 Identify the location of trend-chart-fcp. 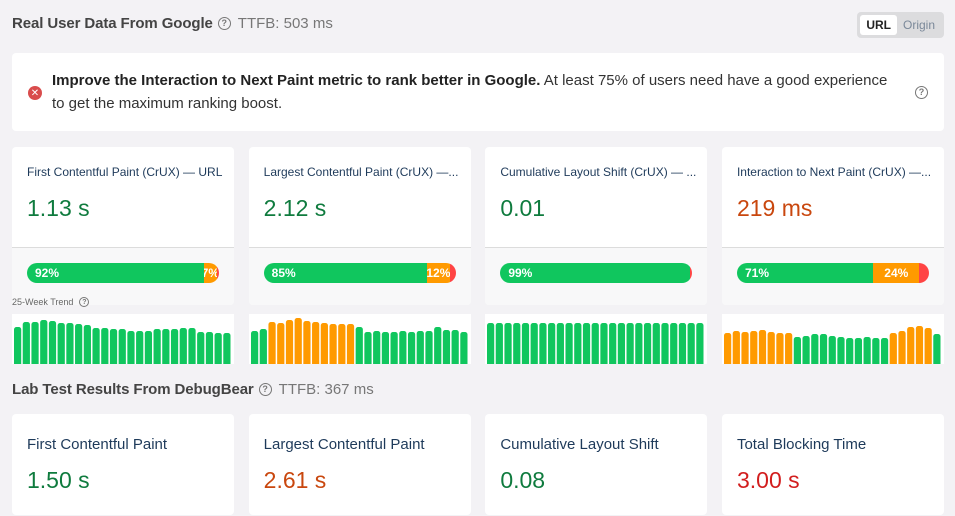
(123, 339).